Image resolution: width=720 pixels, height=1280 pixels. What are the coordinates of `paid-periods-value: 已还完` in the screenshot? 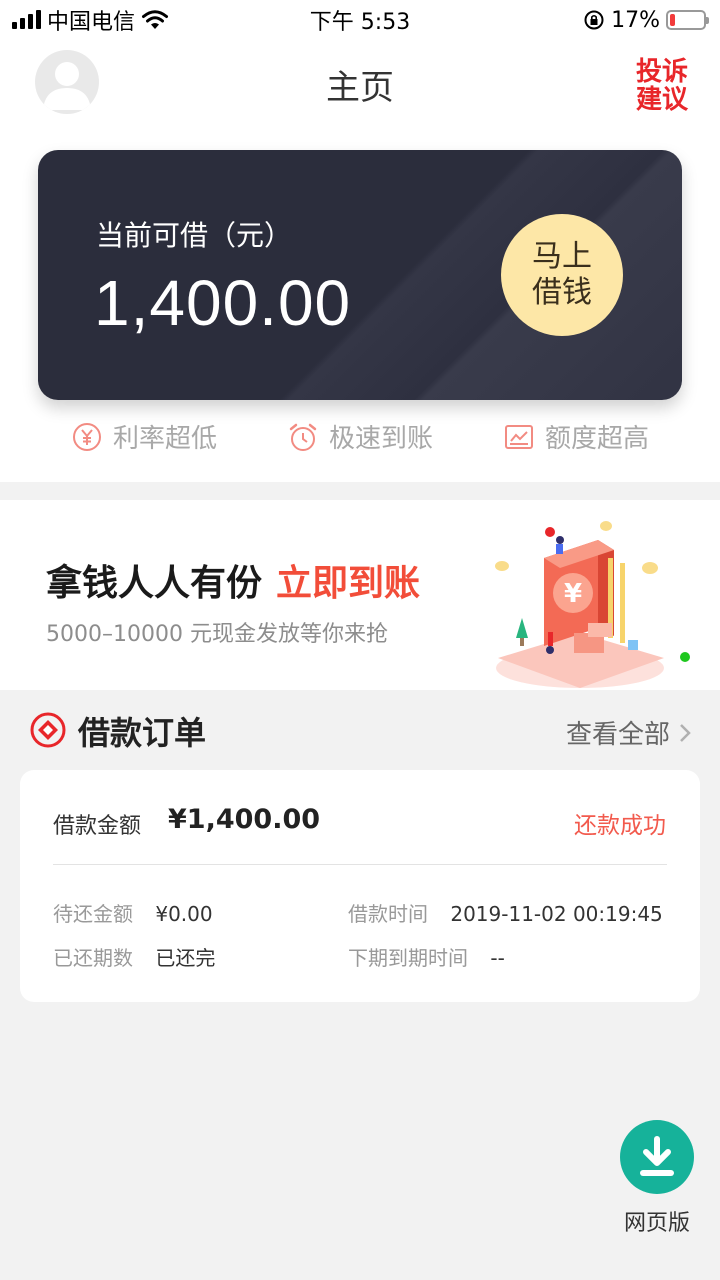 It's located at (185, 958).